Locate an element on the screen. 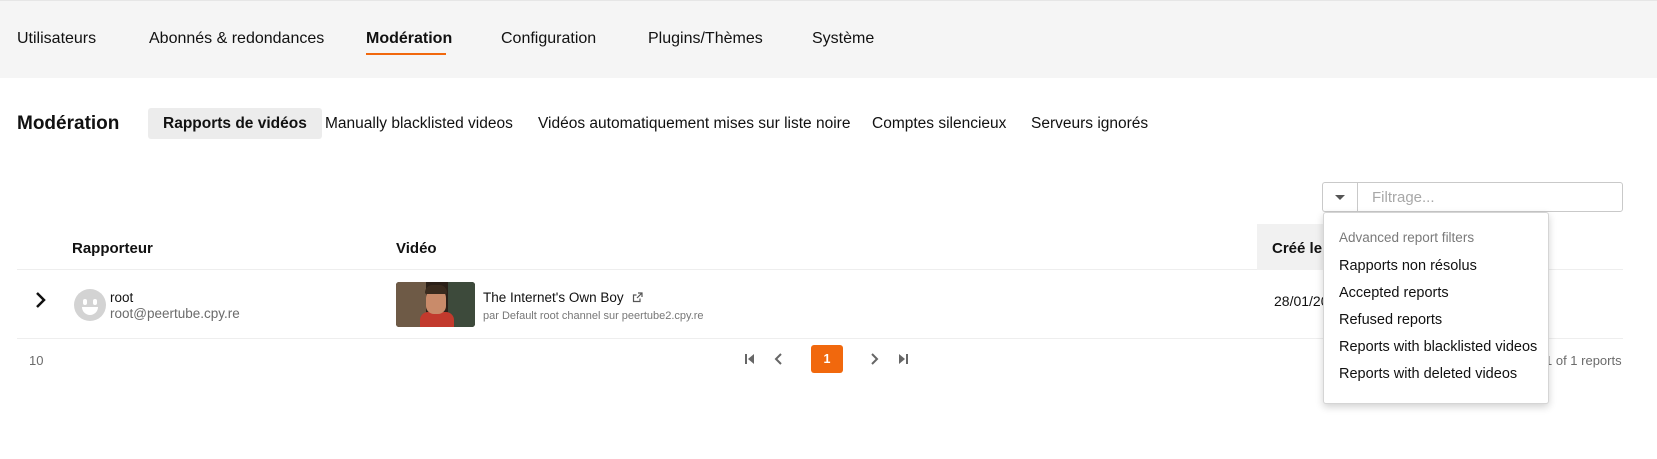  rows-per-page: 10 is located at coordinates (36, 360).